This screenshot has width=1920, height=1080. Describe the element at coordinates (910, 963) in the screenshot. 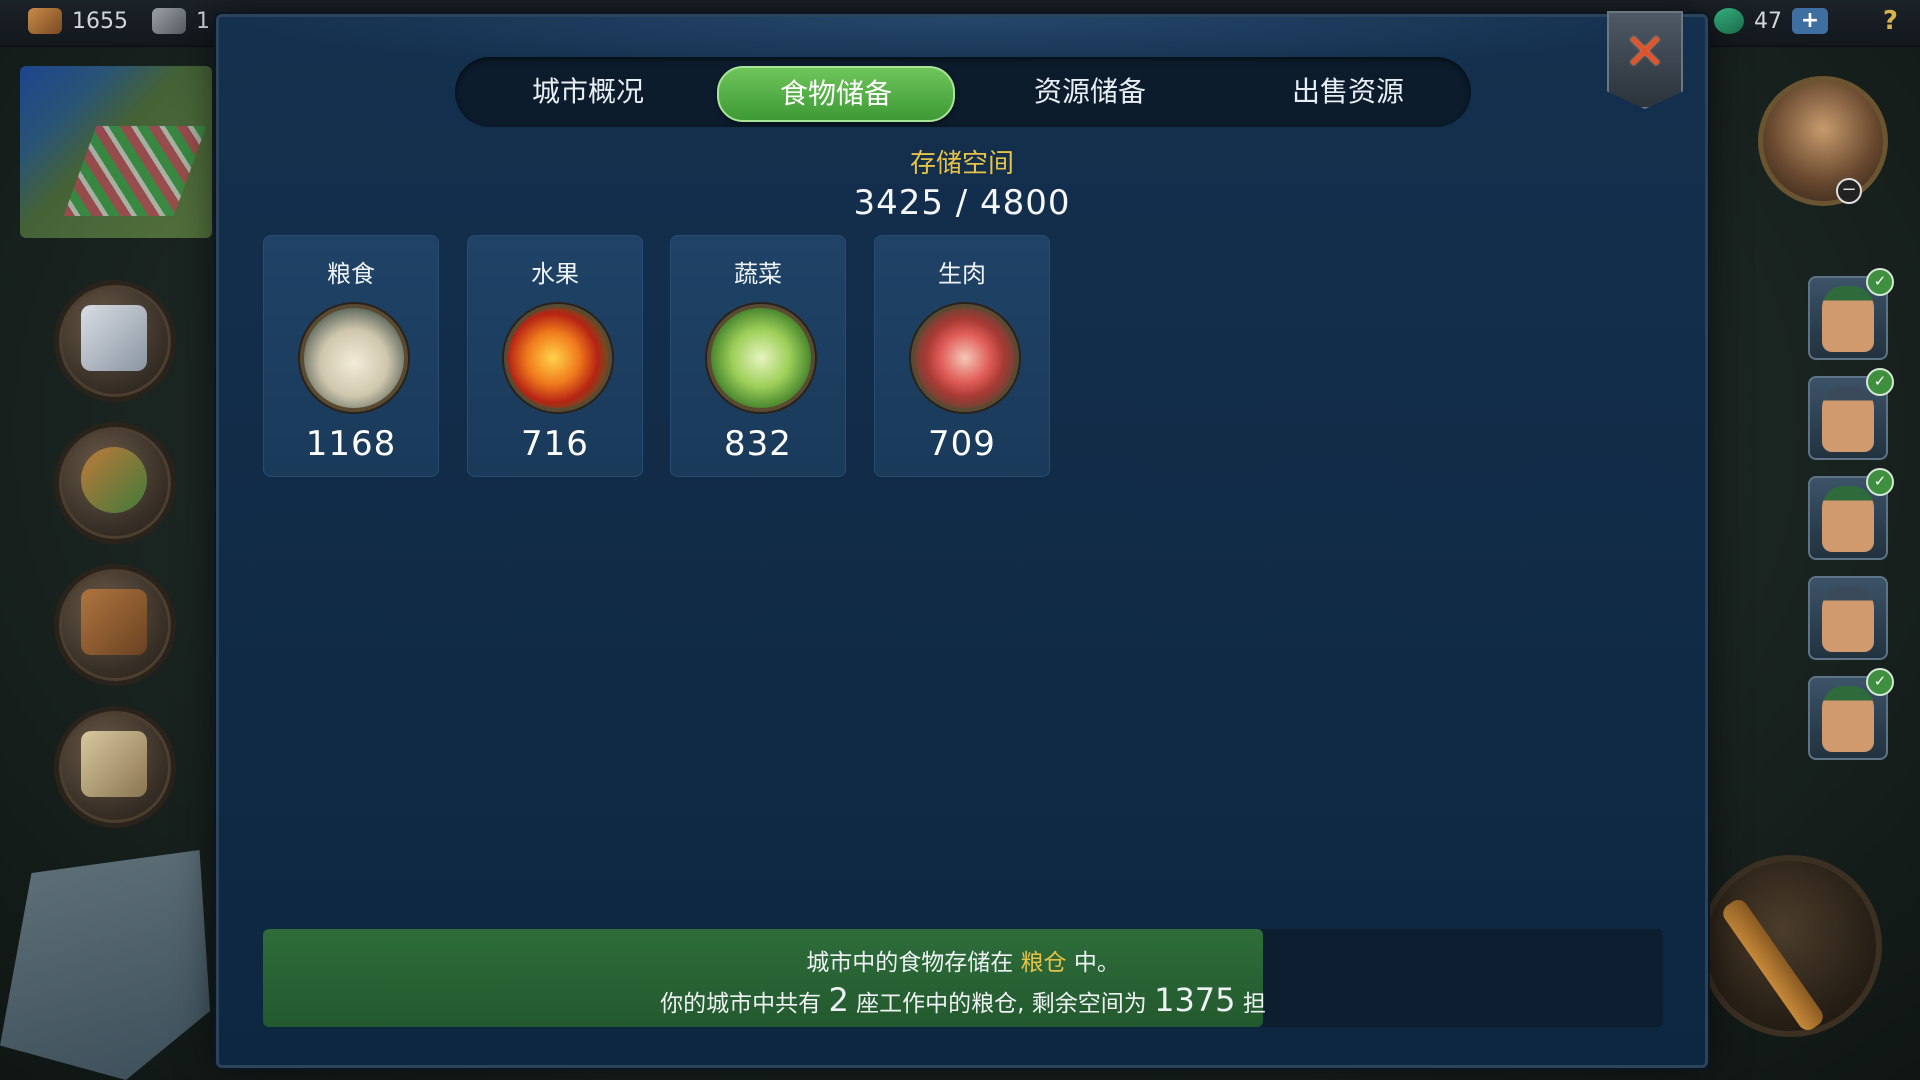

I see `info-text: 城市中的食物存储在` at that location.